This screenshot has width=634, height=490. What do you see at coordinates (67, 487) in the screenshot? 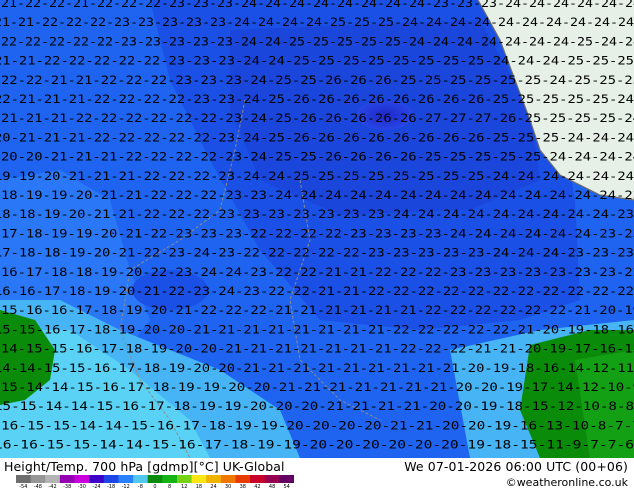
I see `colorbar-tick-label: -38` at bounding box center [67, 487].